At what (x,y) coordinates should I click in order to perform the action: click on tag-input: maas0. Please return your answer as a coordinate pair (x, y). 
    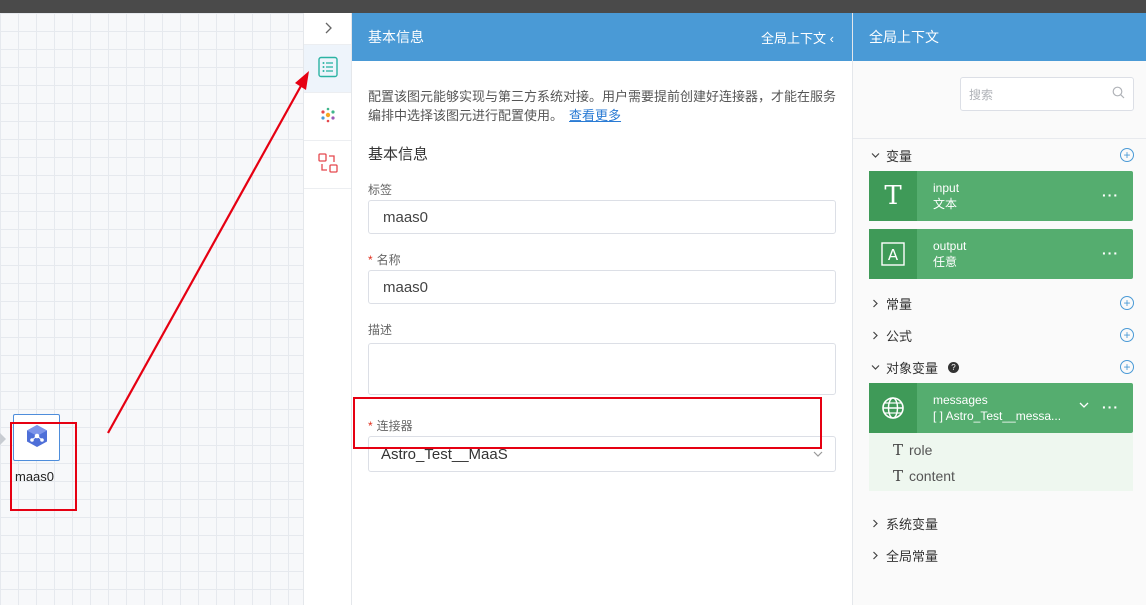
    Looking at the image, I should click on (602, 217).